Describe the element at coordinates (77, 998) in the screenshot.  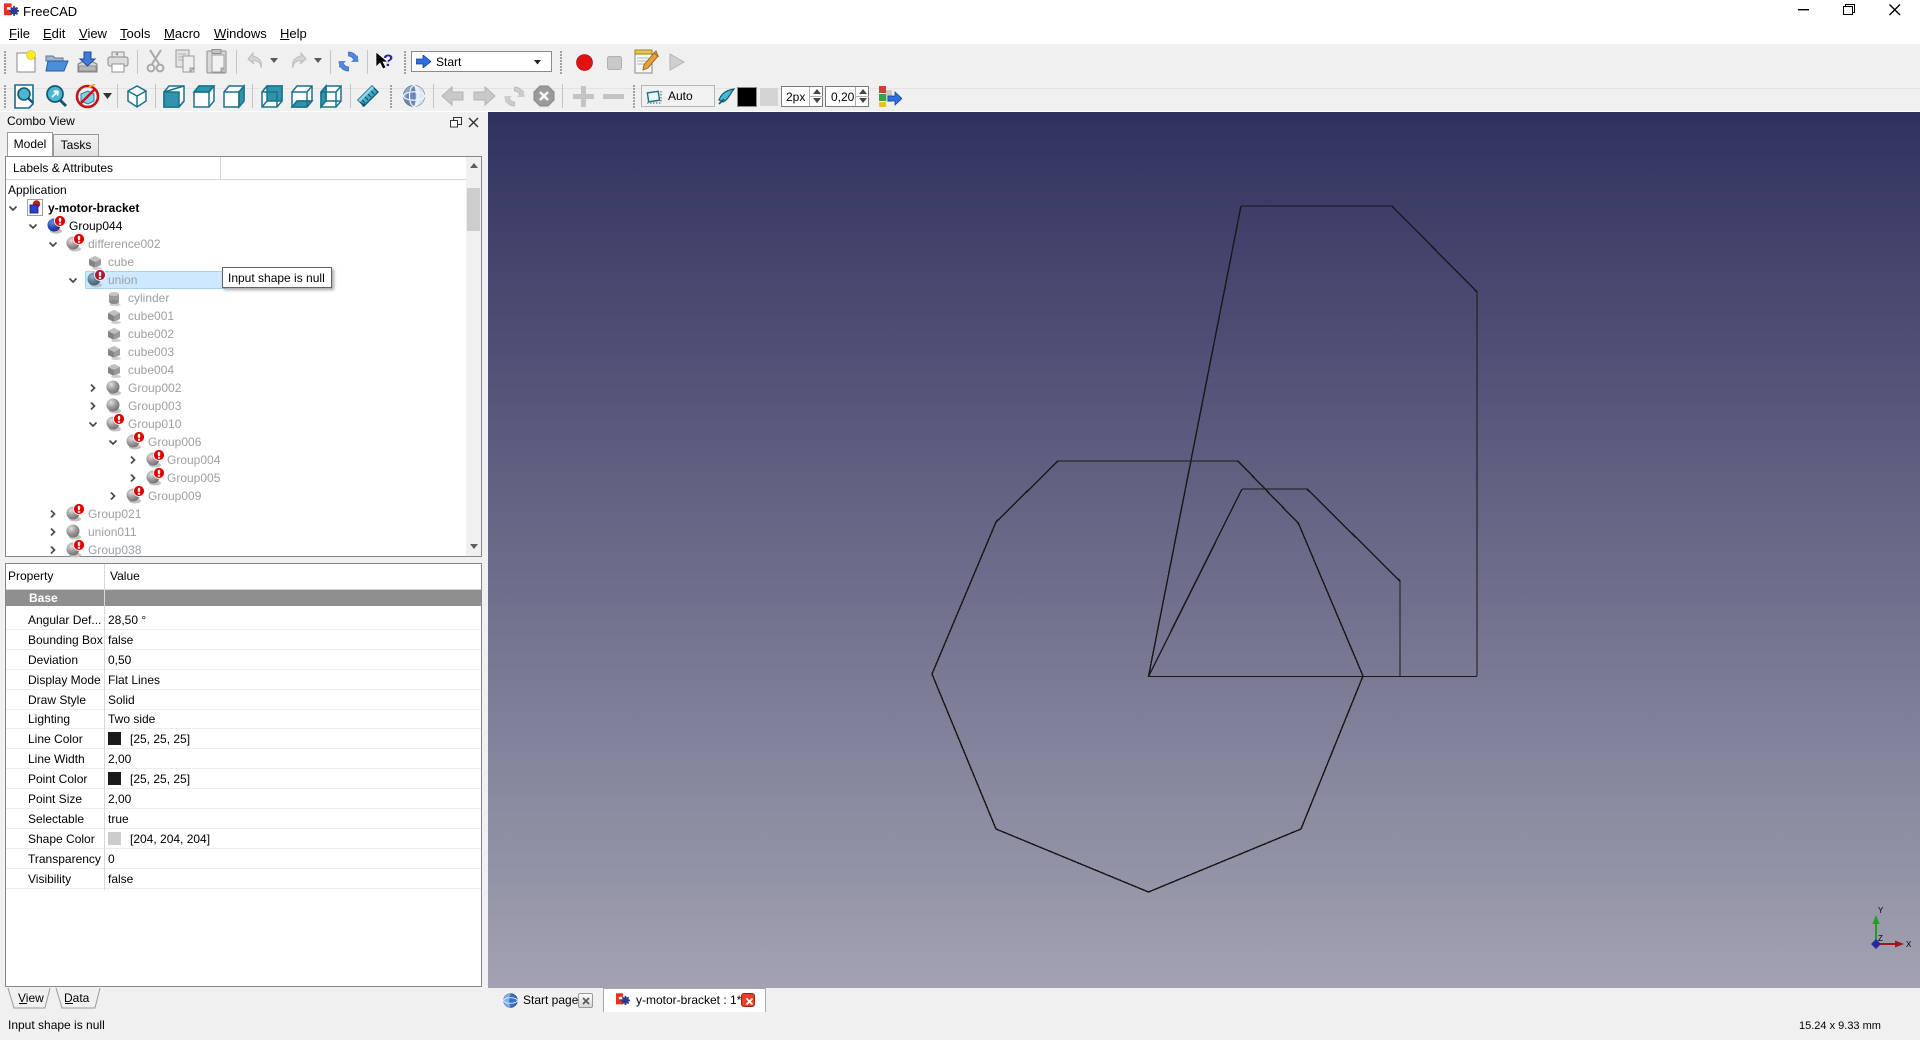
I see `svg-text: Data` at that location.